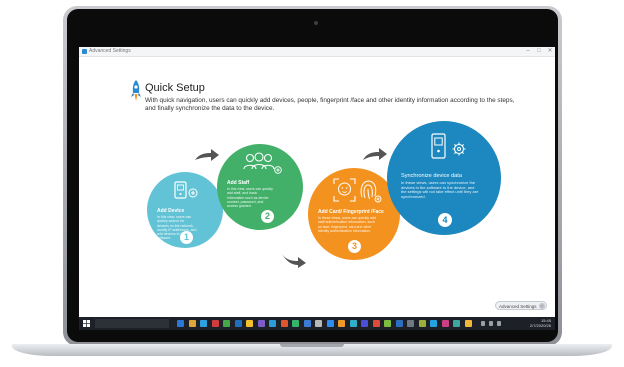  I want to click on step-title: Add Staff, so click(238, 183).